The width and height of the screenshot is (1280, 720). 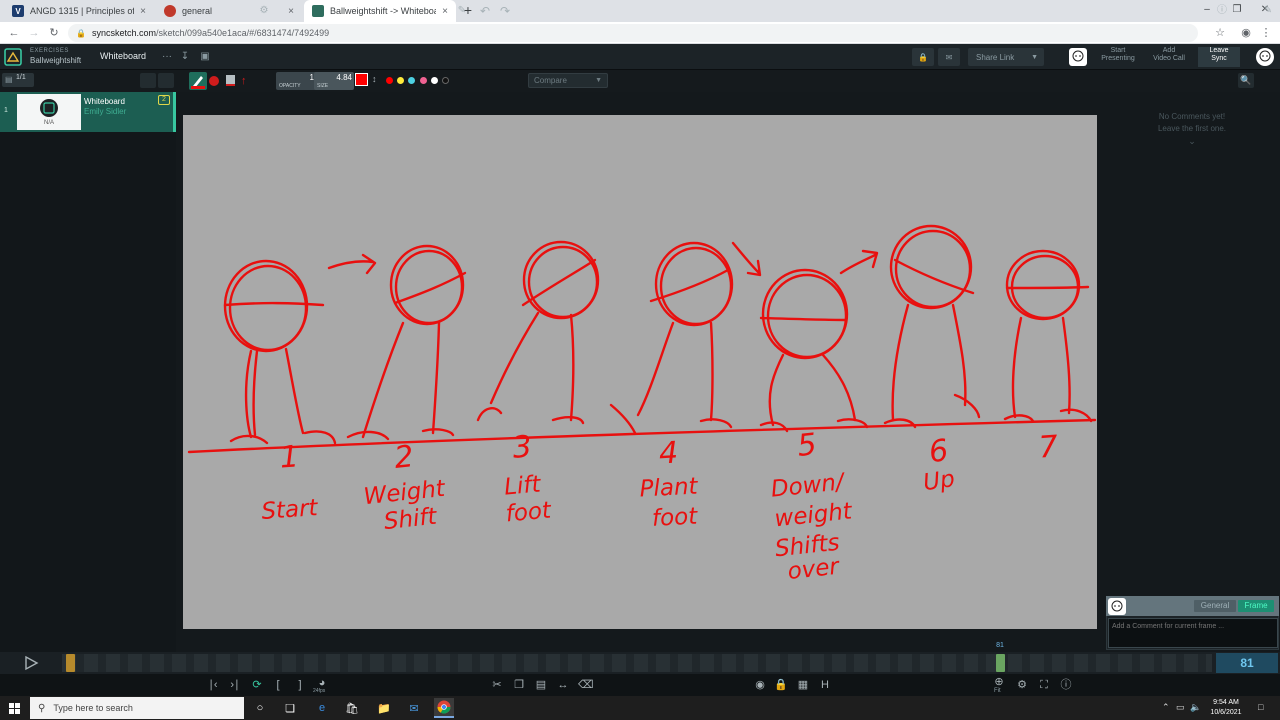 I want to click on image-icon: ▣, so click(x=205, y=57).